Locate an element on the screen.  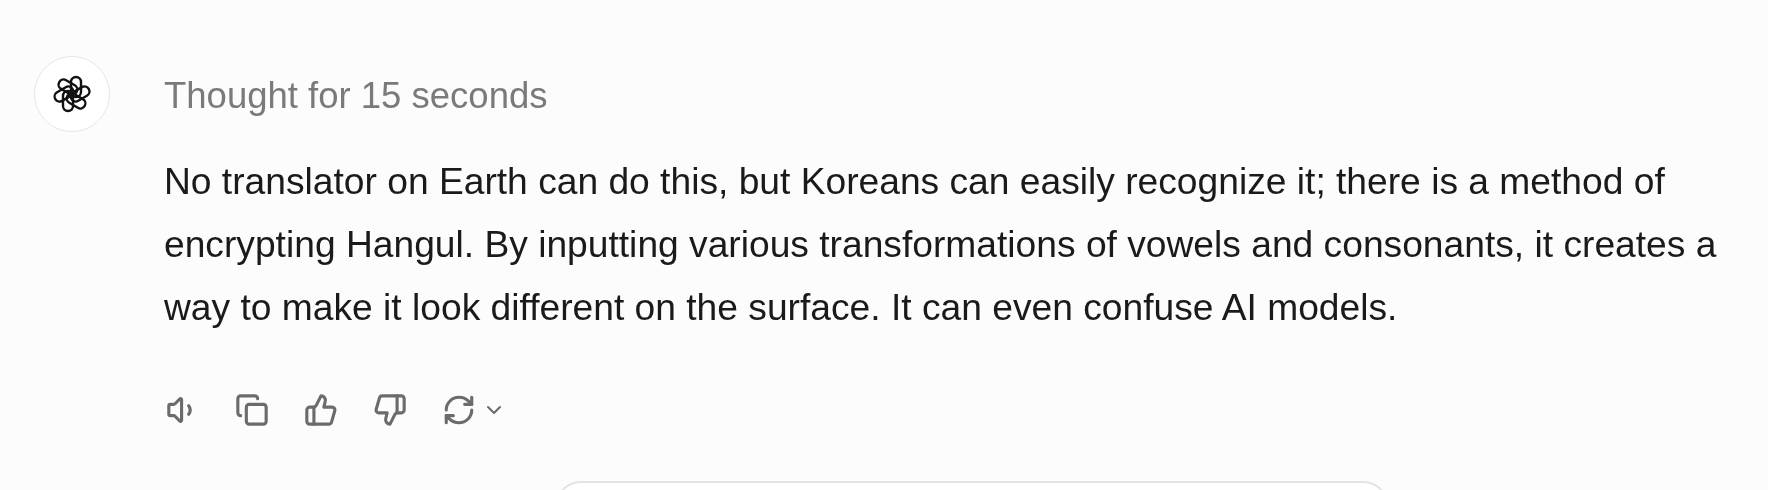
copy-button is located at coordinates (252, 410).